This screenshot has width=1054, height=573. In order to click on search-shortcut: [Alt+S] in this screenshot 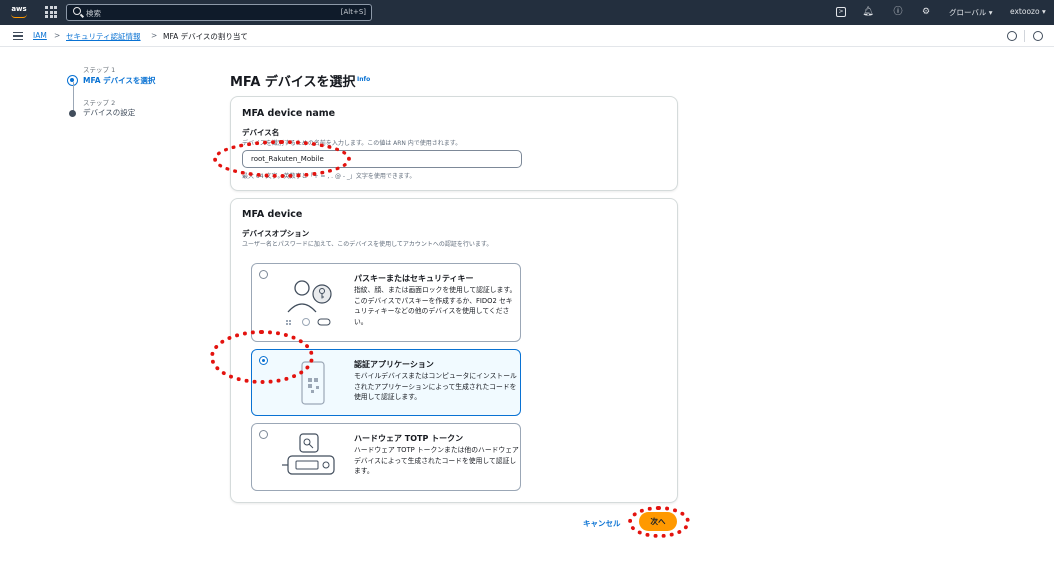, I will do `click(353, 12)`.